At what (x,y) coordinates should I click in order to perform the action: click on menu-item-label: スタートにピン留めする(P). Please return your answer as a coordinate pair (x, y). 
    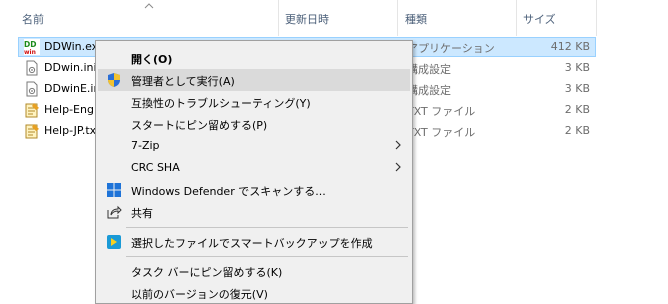
    Looking at the image, I should click on (199, 125).